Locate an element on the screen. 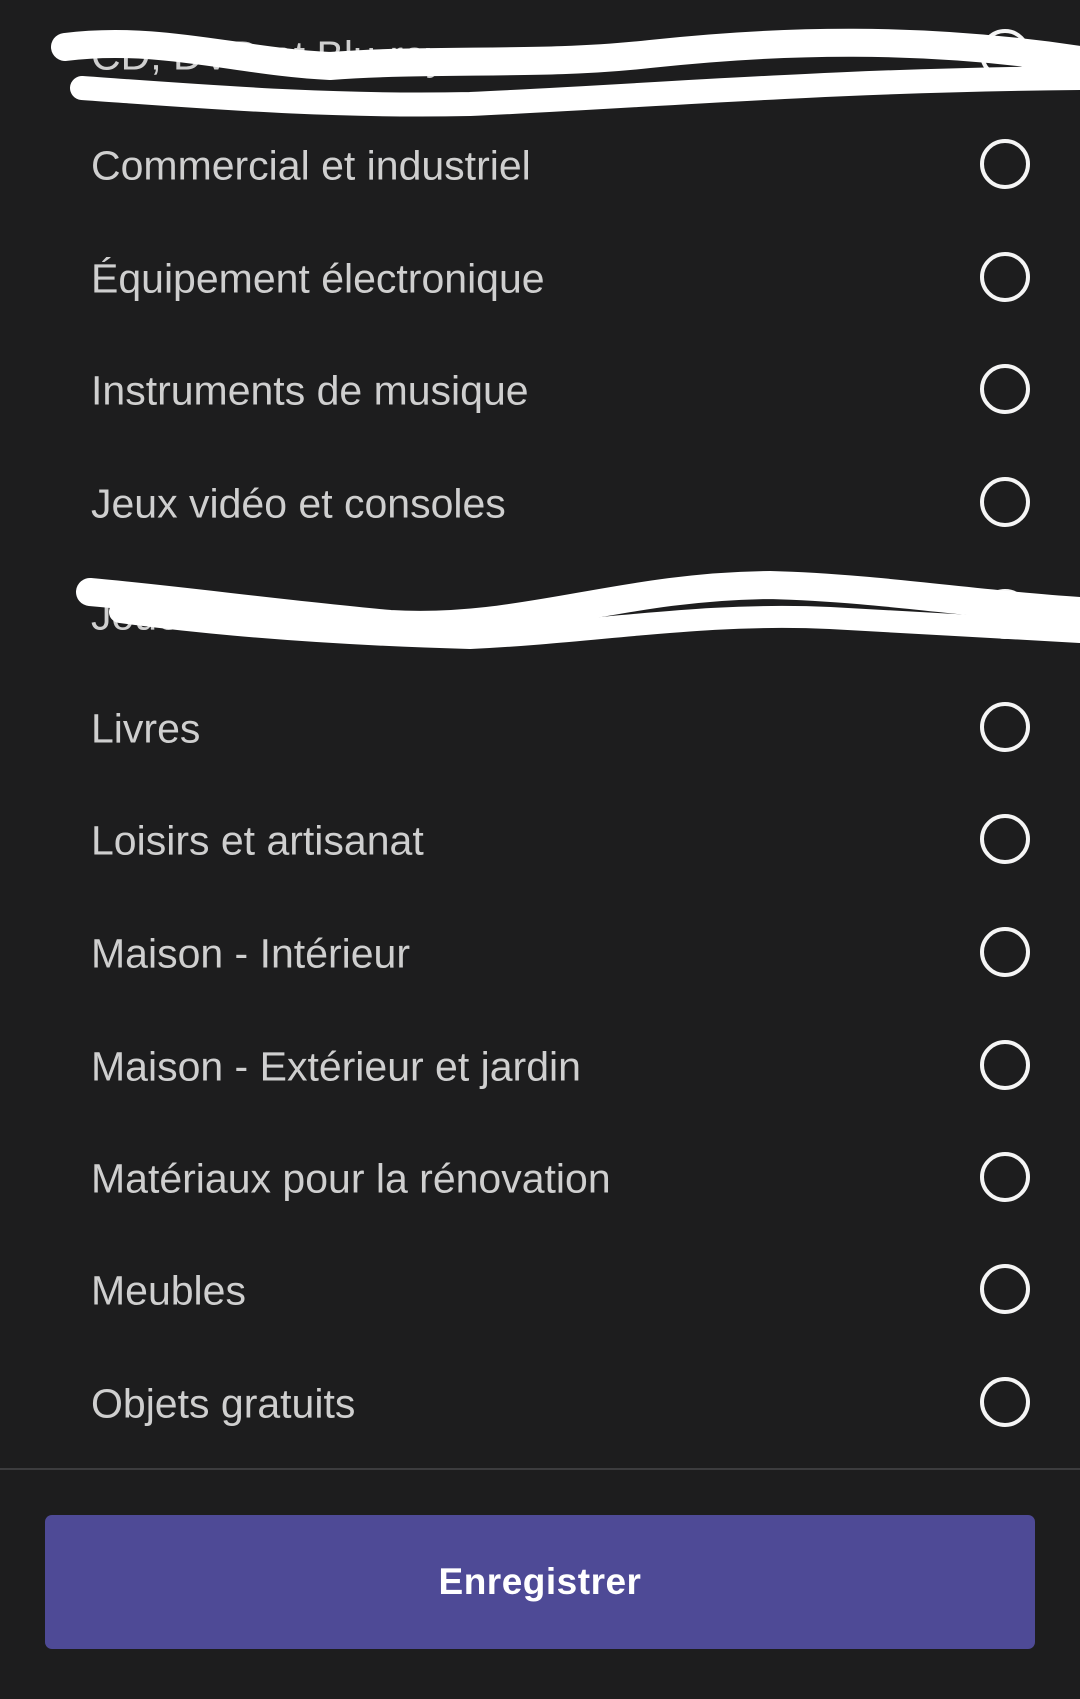  category-row-jouets-jeux: Jouets et jeux is located at coordinates (540, 616).